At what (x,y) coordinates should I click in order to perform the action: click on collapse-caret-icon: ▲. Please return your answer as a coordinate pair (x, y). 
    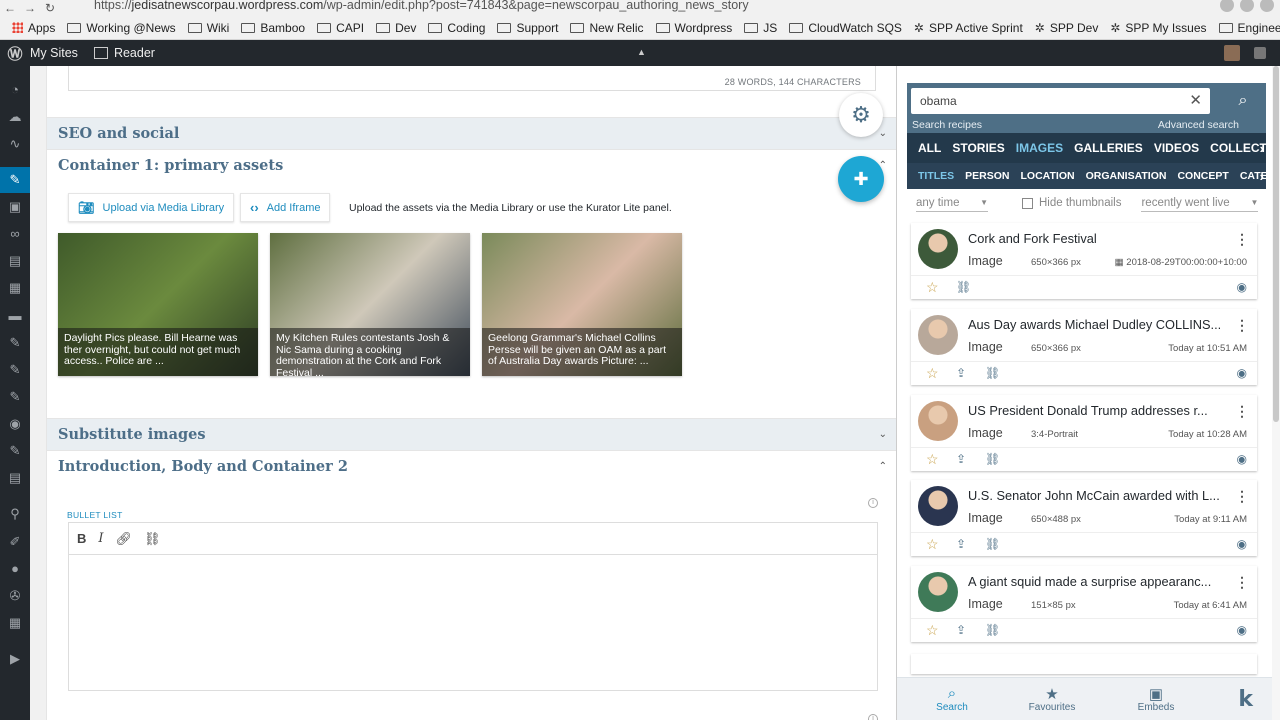
    Looking at the image, I should click on (641, 52).